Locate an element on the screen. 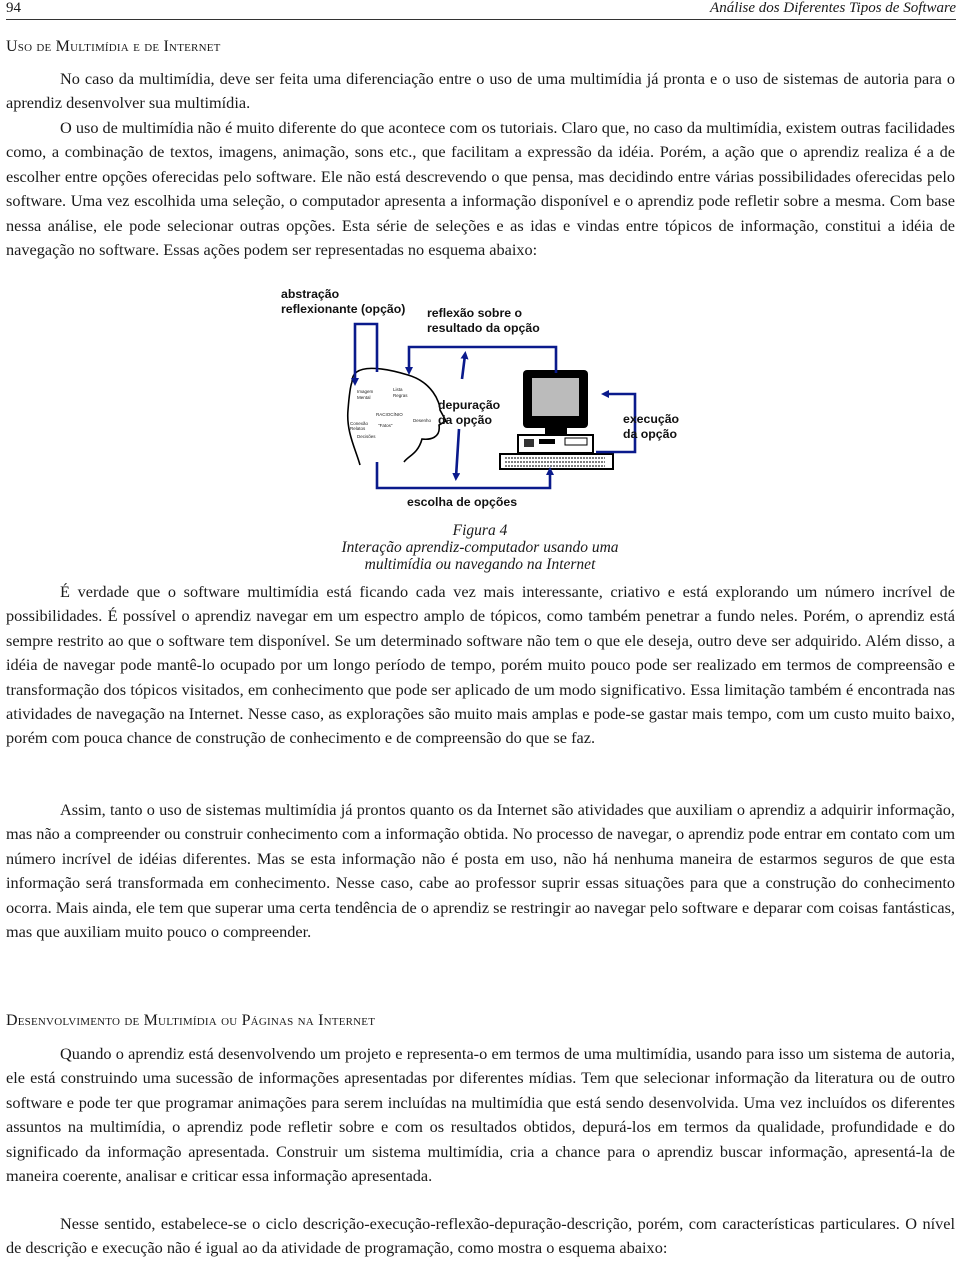 The height and width of the screenshot is (1262, 960). caption-number: Figura 4 is located at coordinates (480, 530).